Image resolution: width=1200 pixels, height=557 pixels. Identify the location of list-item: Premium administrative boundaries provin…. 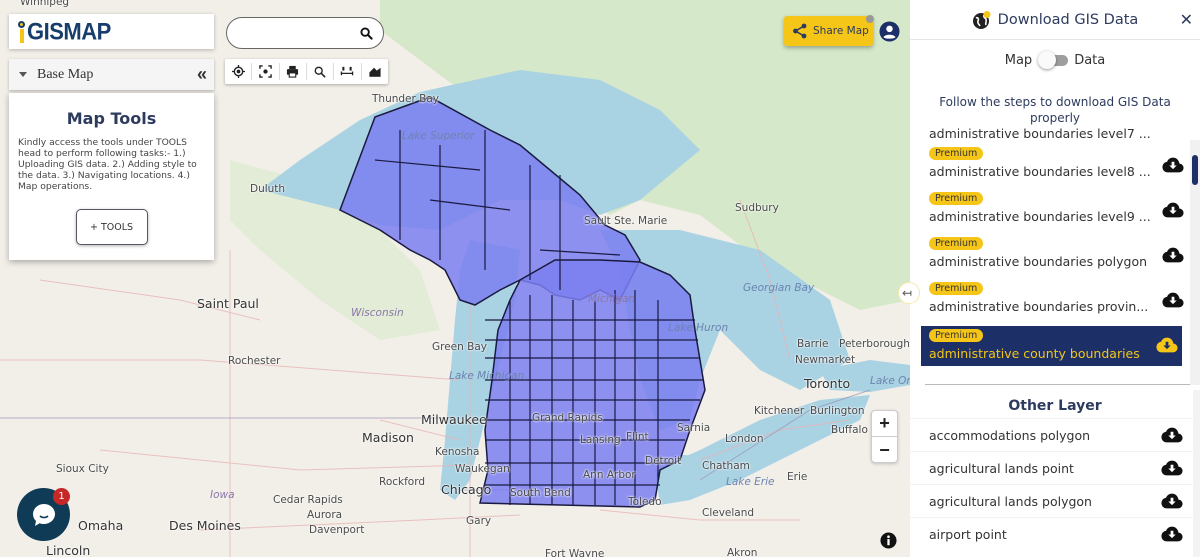
(1050, 301).